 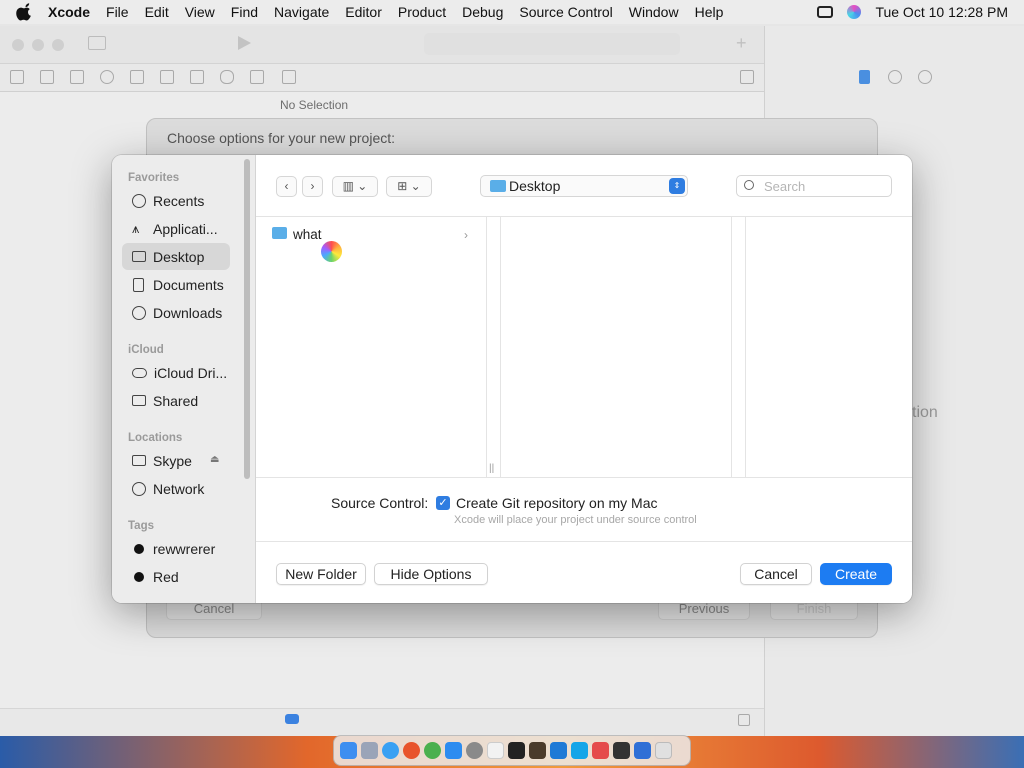 What do you see at coordinates (301, 12) in the screenshot?
I see `menu-navigate: Navigate` at bounding box center [301, 12].